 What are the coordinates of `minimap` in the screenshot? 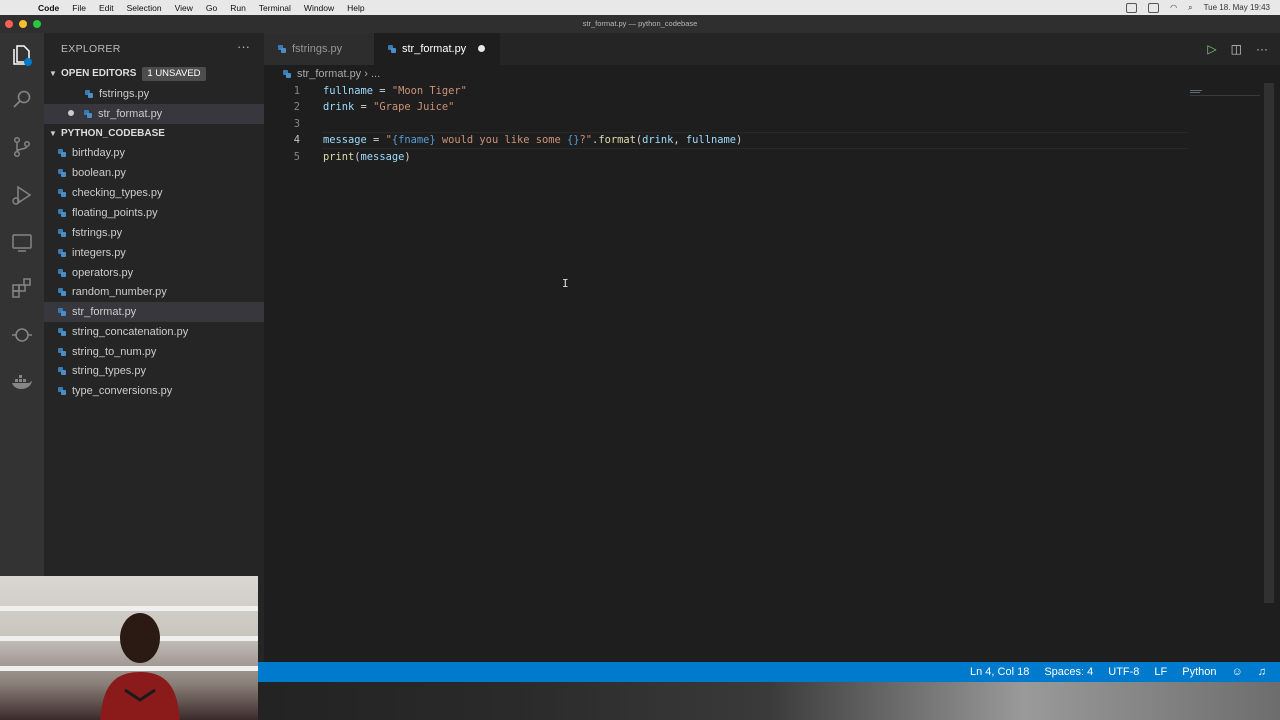 It's located at (1225, 90).